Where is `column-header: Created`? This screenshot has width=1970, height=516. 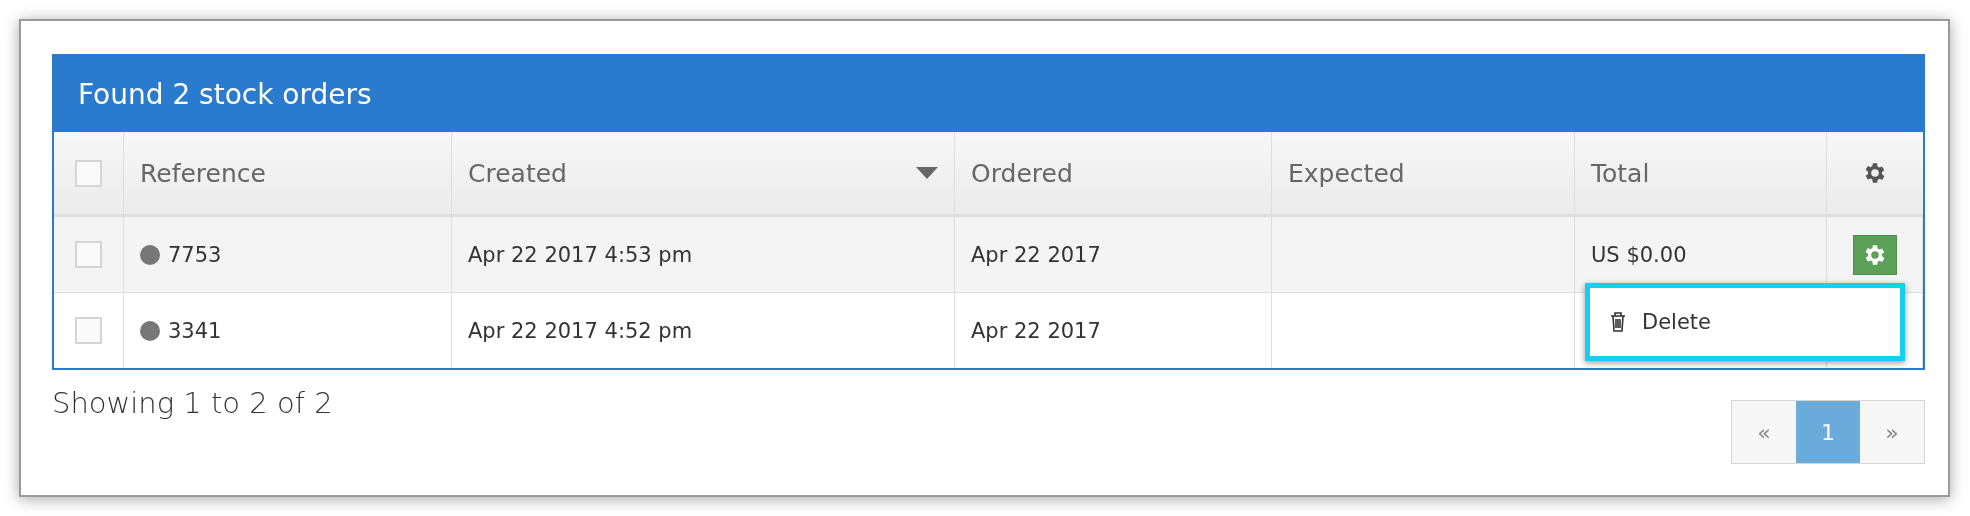 column-header: Created is located at coordinates (517, 173).